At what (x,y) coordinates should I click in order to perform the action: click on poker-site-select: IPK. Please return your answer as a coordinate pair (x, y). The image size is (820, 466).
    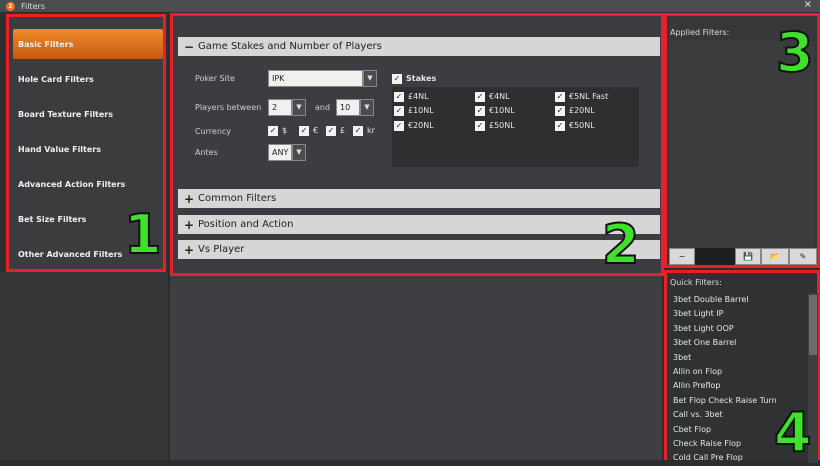
    Looking at the image, I should click on (315, 78).